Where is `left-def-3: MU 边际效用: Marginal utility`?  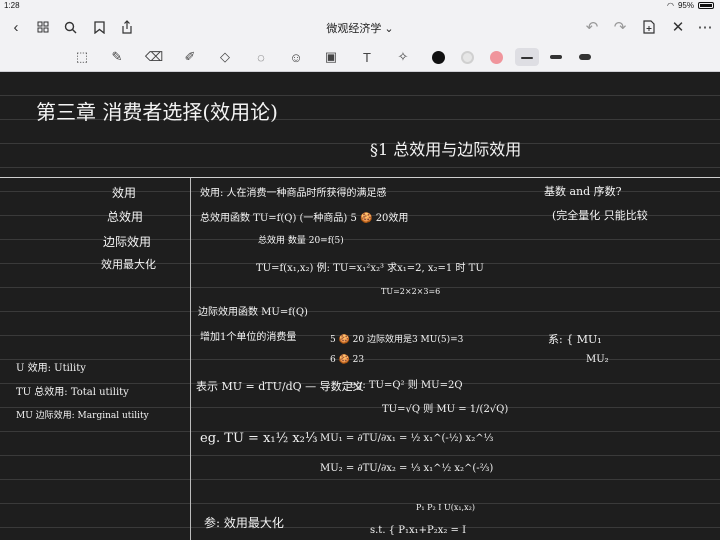 left-def-3: MU 边际效用: Marginal utility is located at coordinates (82, 416).